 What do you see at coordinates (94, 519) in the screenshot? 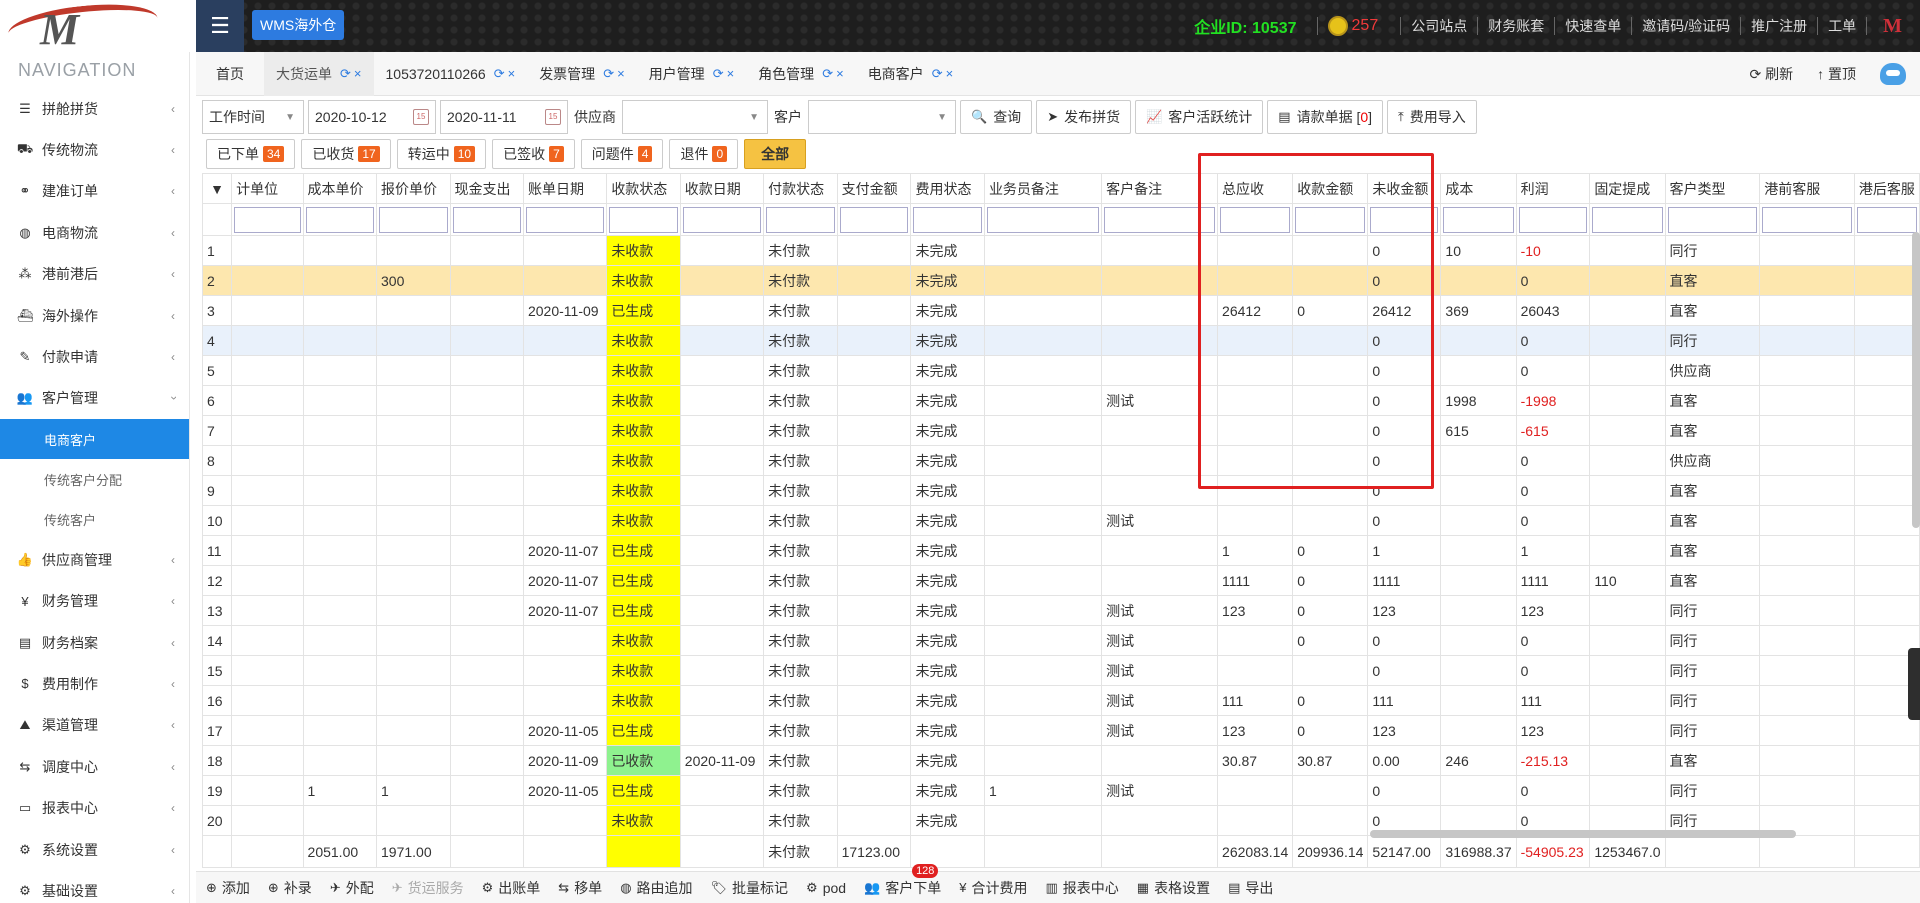
I see `sidebar-sub-traditional-customer: 传统客户` at bounding box center [94, 519].